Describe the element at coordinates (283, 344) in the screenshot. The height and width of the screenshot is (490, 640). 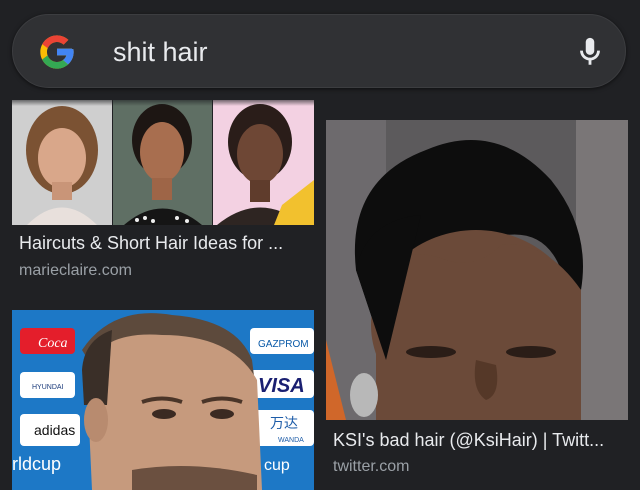
I see `image-text: GAZPROM` at that location.